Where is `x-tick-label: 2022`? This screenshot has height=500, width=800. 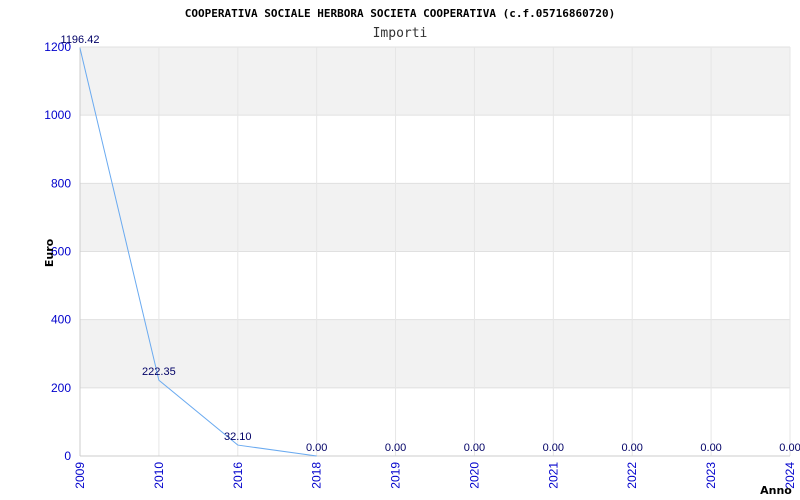
x-tick-label: 2022 is located at coordinates (632, 475).